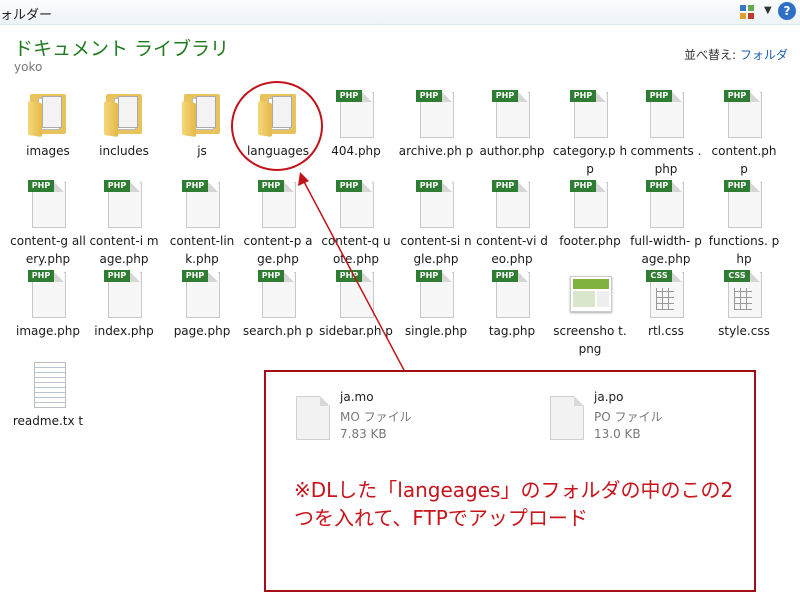 This screenshot has height=600, width=800. I want to click on file-type: MO ファイル, so click(376, 417).